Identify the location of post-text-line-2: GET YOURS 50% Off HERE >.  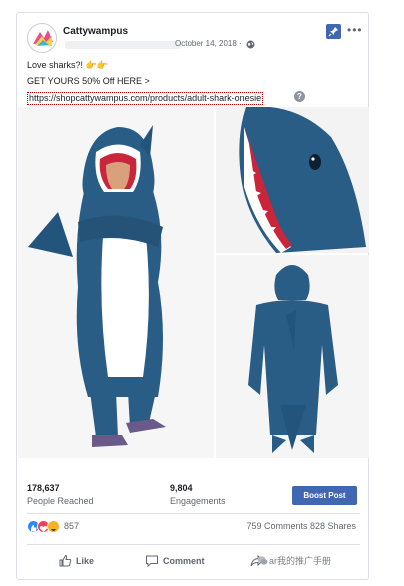
(88, 81).